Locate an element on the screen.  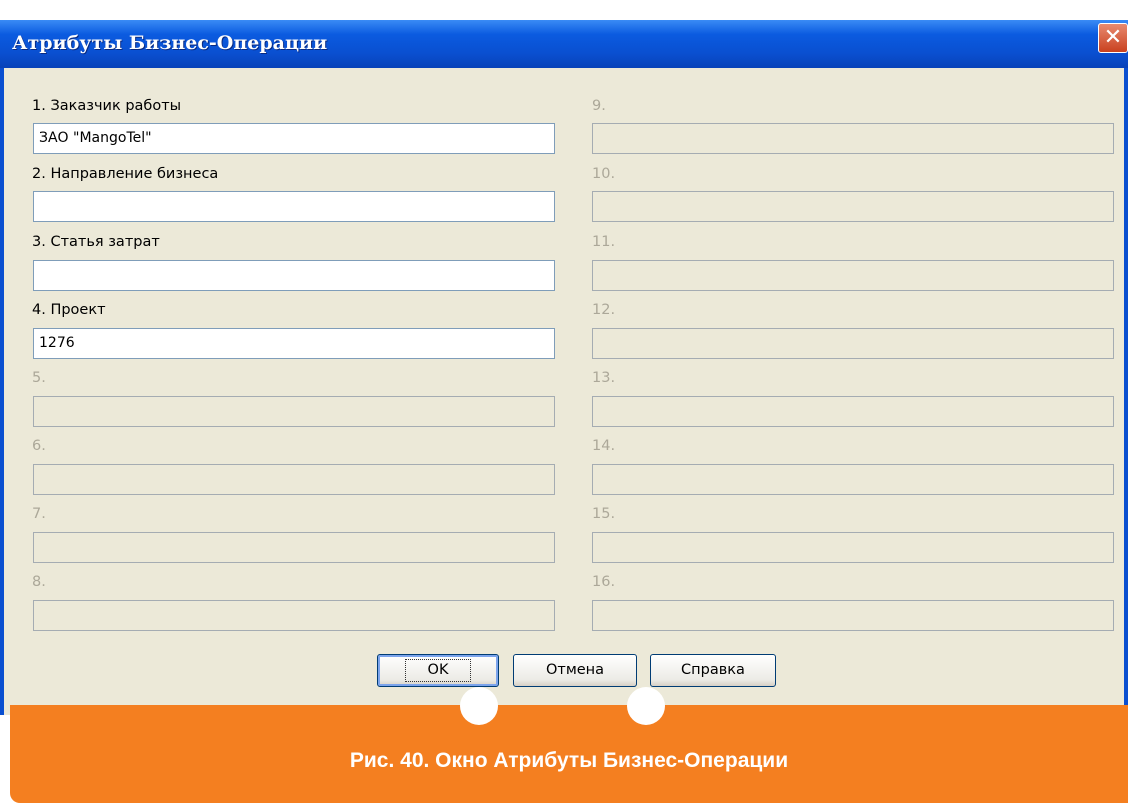
figure-caption: Рис. 40. Окно Атрибуты Бизнес-Операции is located at coordinates (569, 760).